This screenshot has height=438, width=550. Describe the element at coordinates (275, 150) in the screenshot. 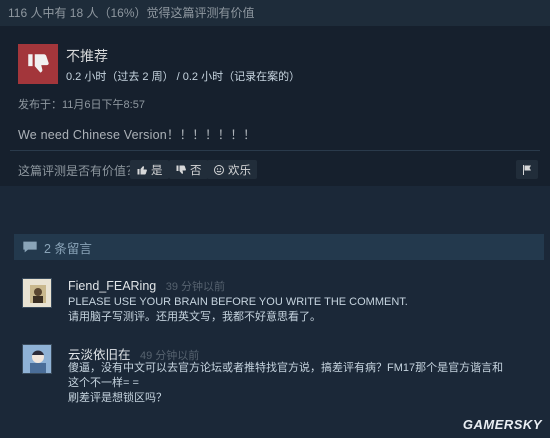

I see `divider` at that location.